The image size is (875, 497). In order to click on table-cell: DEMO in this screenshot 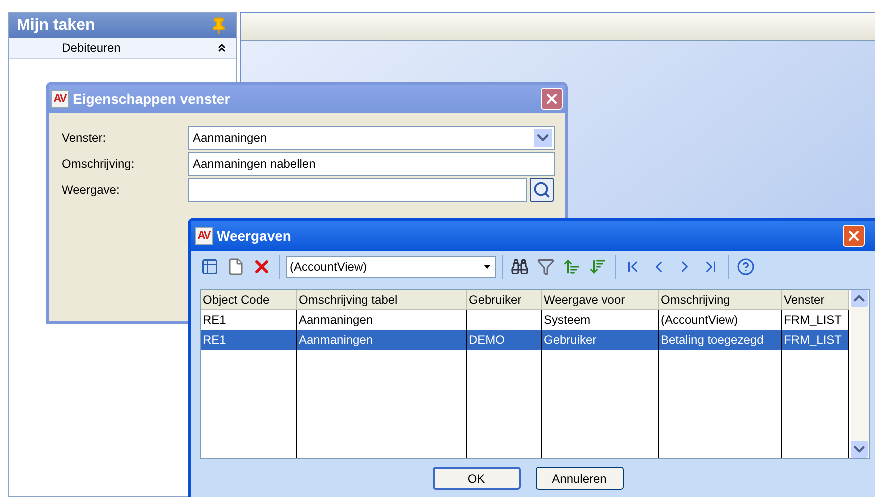, I will do `click(504, 340)`.